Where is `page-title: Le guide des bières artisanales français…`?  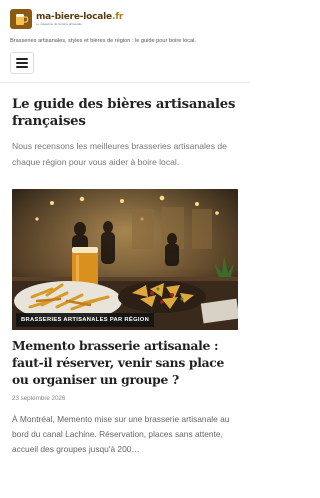 page-title: Le guide des bières artisanales français… is located at coordinates (124, 113).